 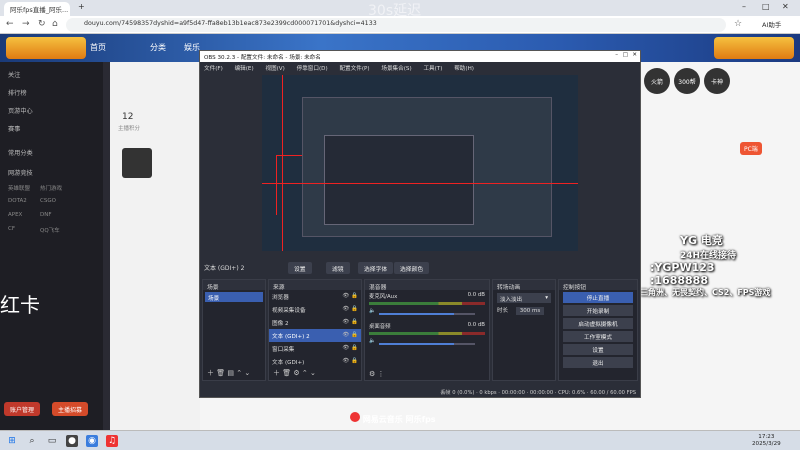 I want to click on virtual-camera-button: 启动虚拟摄像机, so click(x=598, y=323).